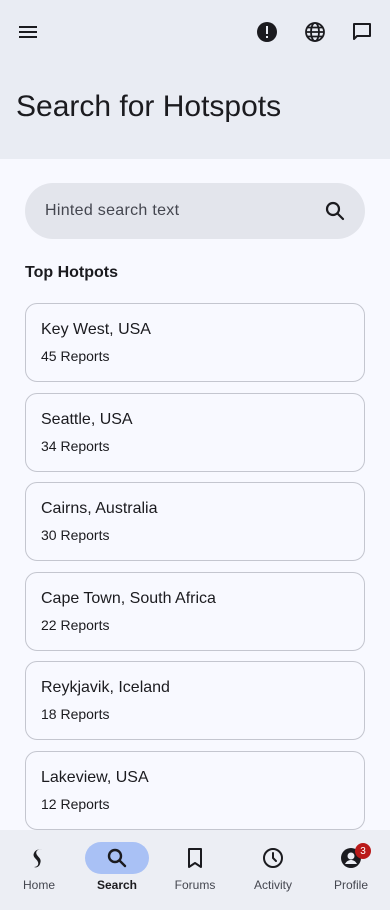 The image size is (390, 910). I want to click on bottom-navigation: Home Search Forums Activity 3 Profile, so click(195, 870).